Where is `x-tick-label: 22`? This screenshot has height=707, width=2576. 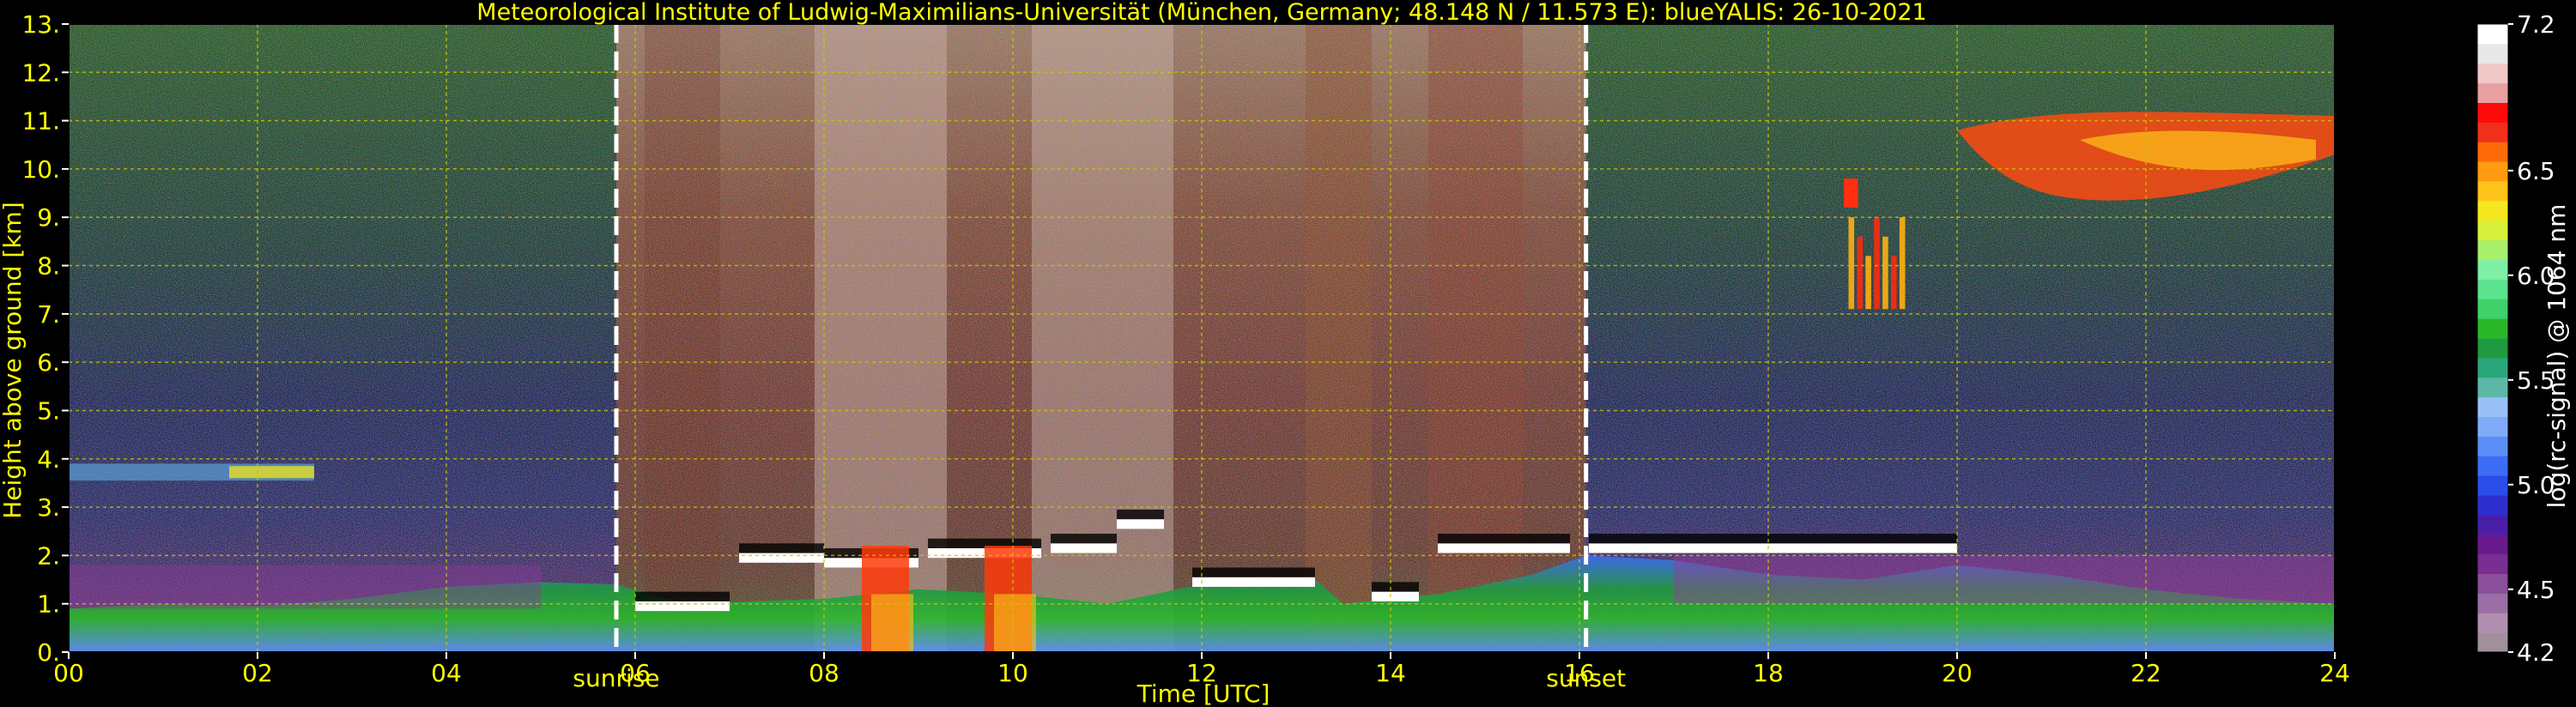
x-tick-label: 22 is located at coordinates (2146, 673).